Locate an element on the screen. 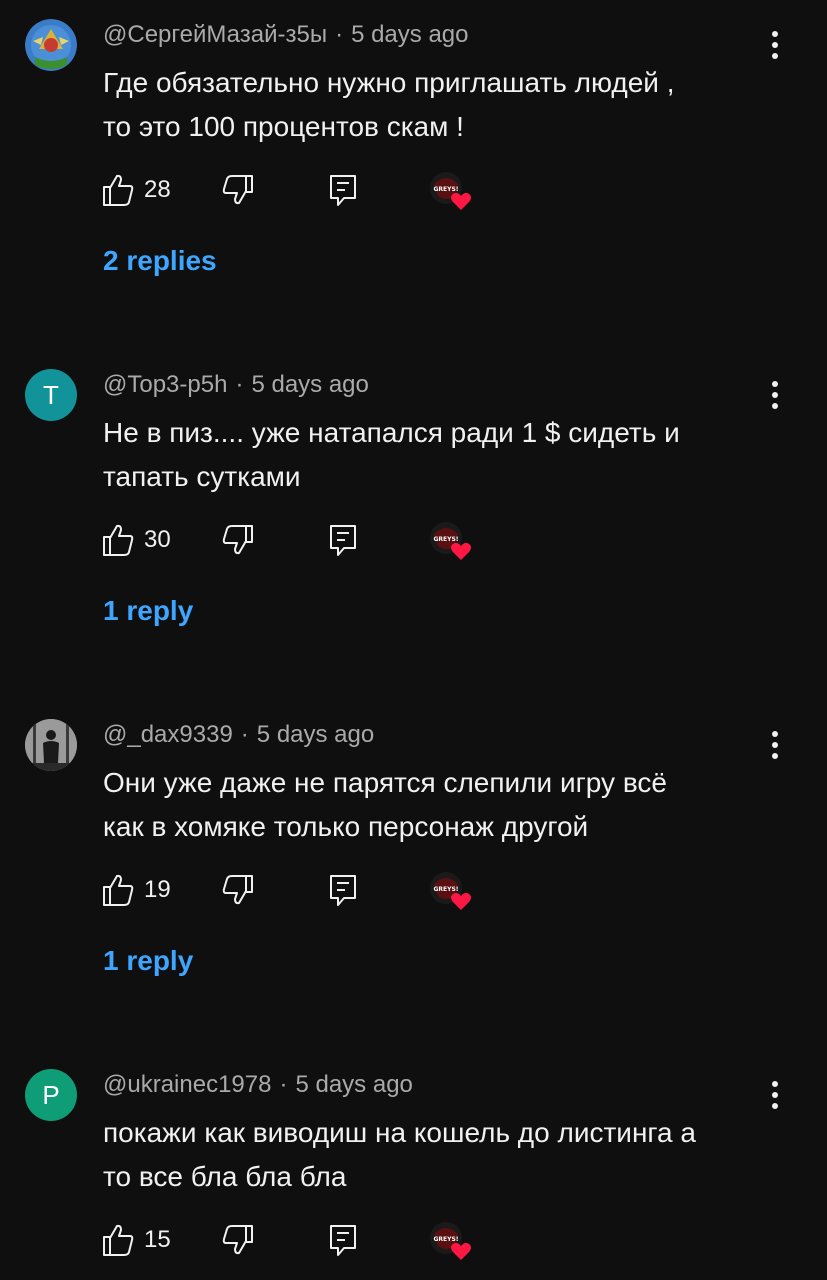 This screenshot has height=1280, width=827. comment-actions: 15 GREYS! is located at coordinates (302, 1240).